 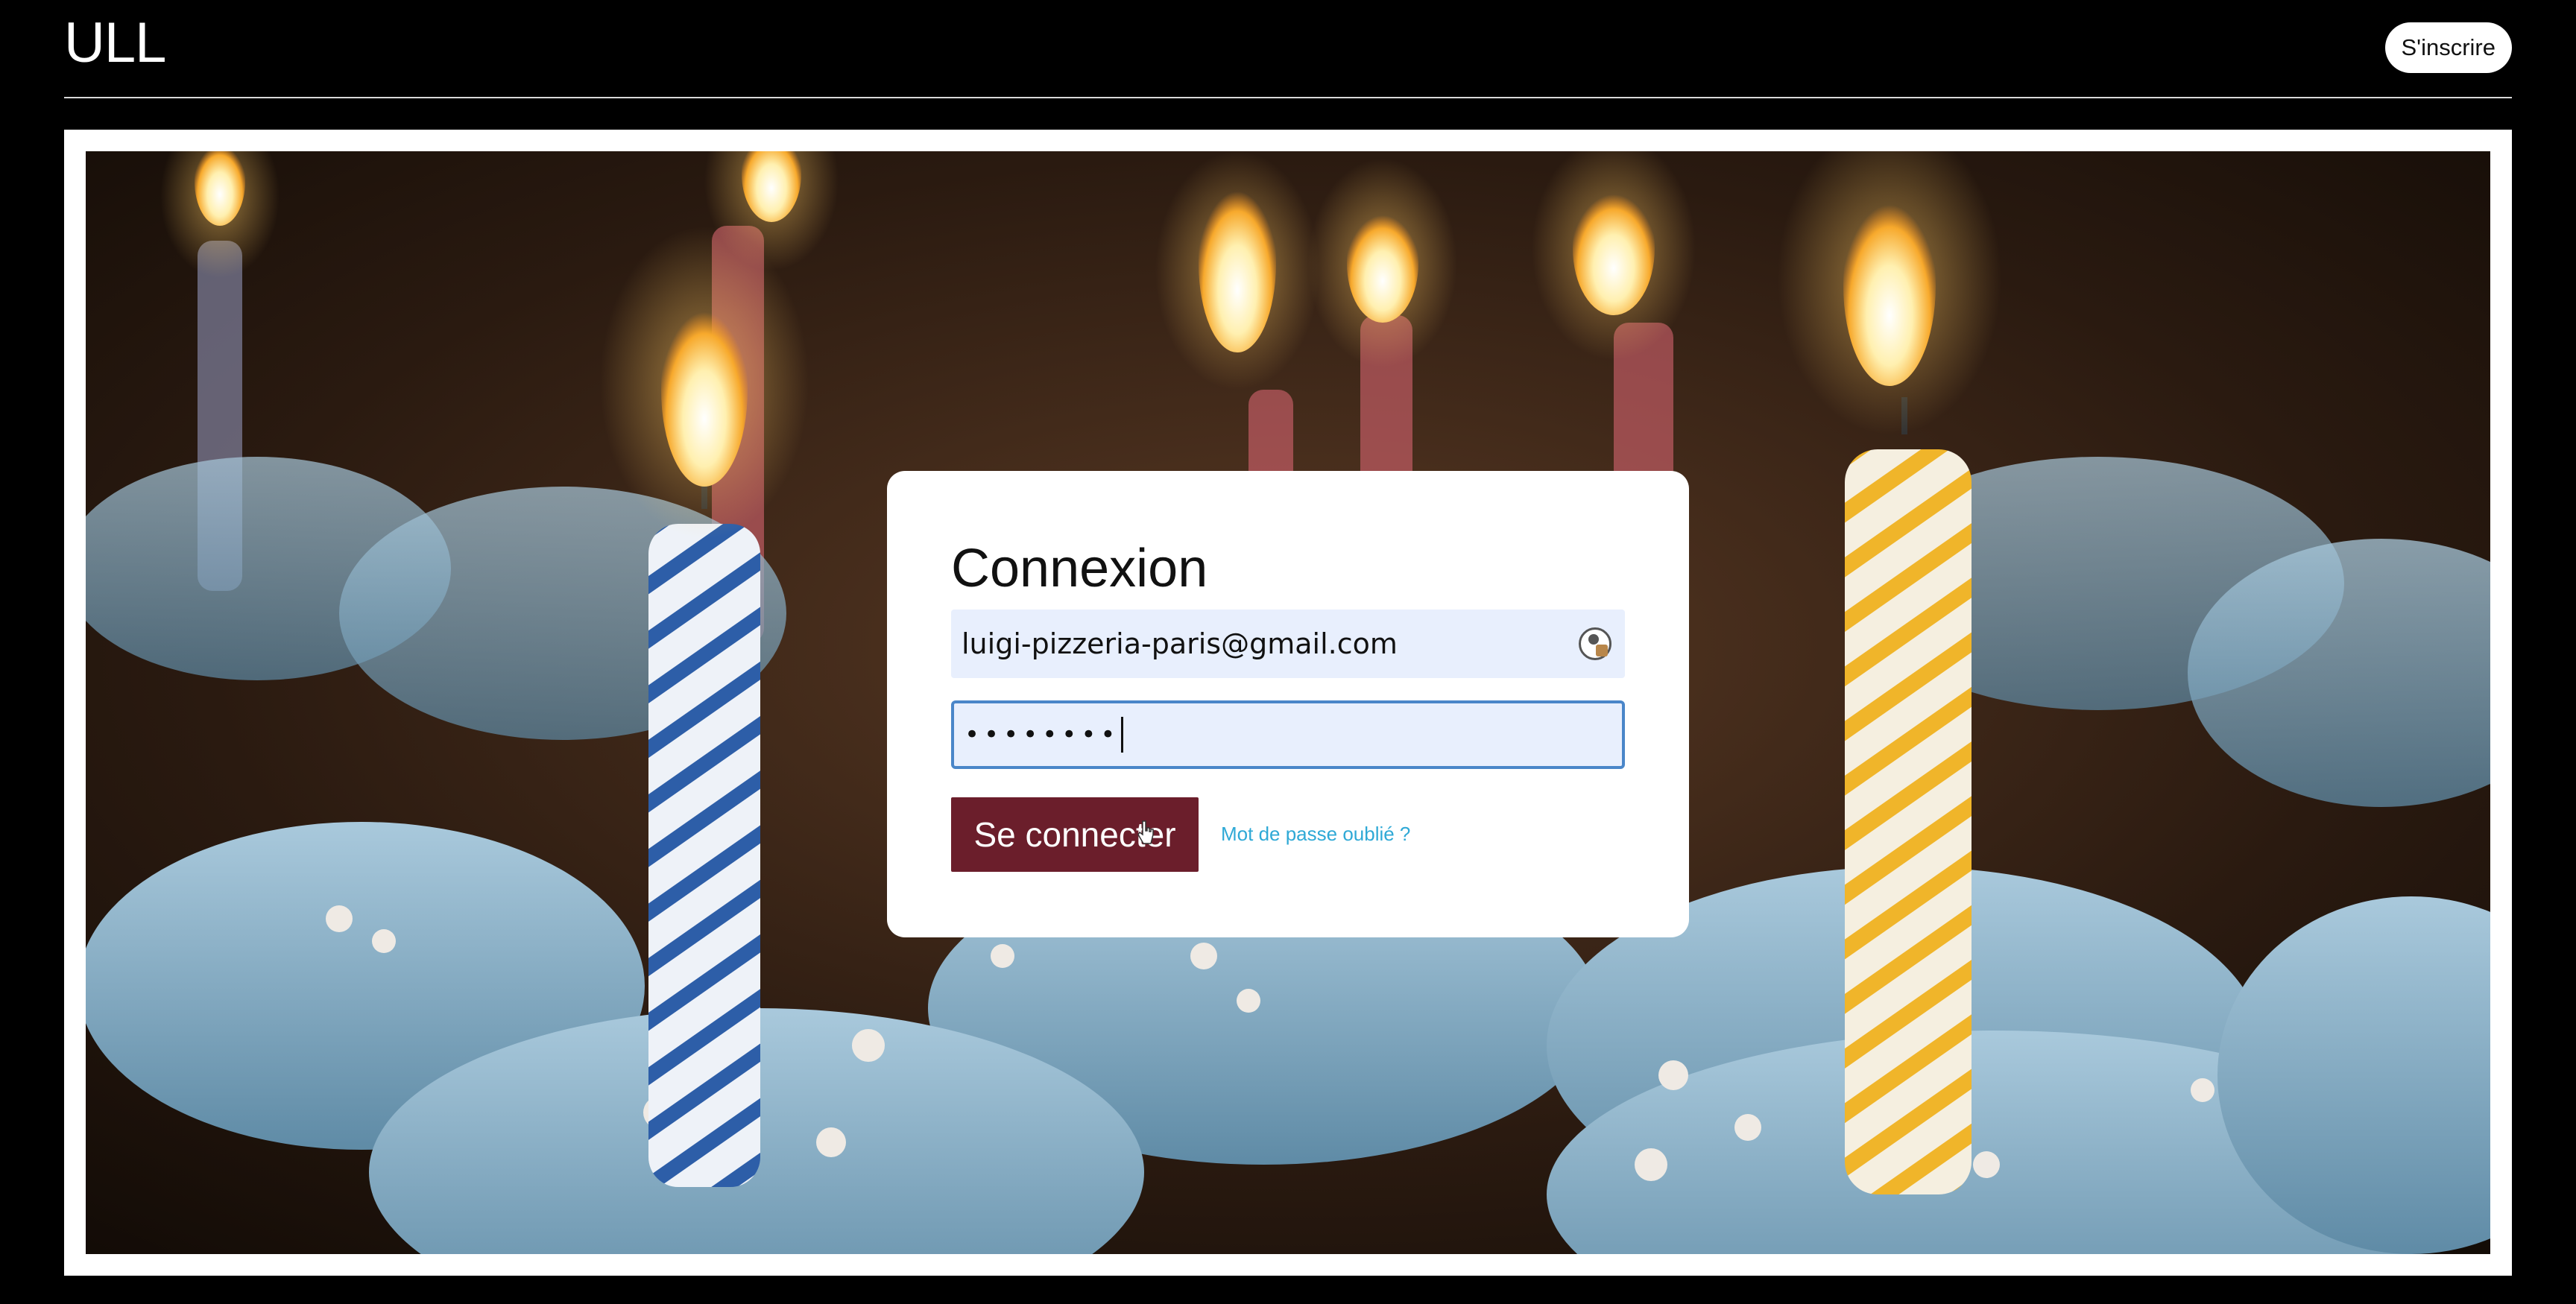 I want to click on hand-cursor-icon, so click(x=1145, y=832).